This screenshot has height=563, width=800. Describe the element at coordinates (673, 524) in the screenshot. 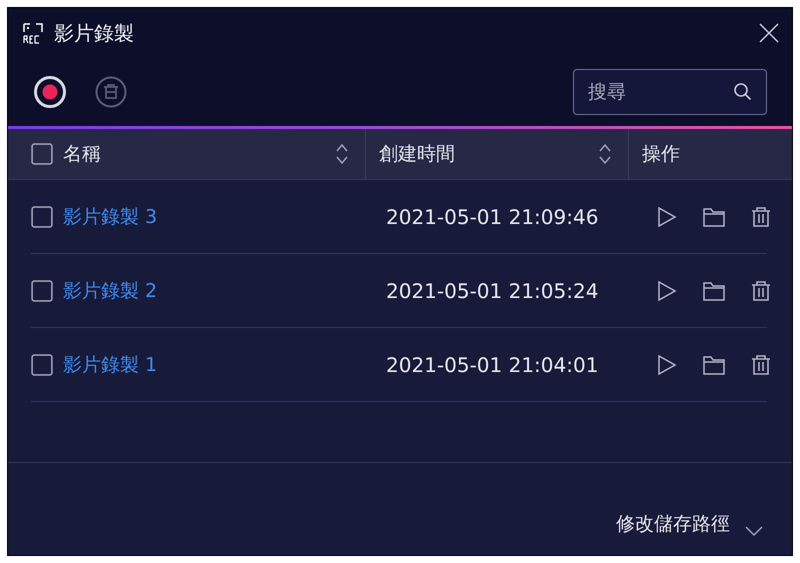

I see `change-save-path-link: 修改儲存路徑` at that location.